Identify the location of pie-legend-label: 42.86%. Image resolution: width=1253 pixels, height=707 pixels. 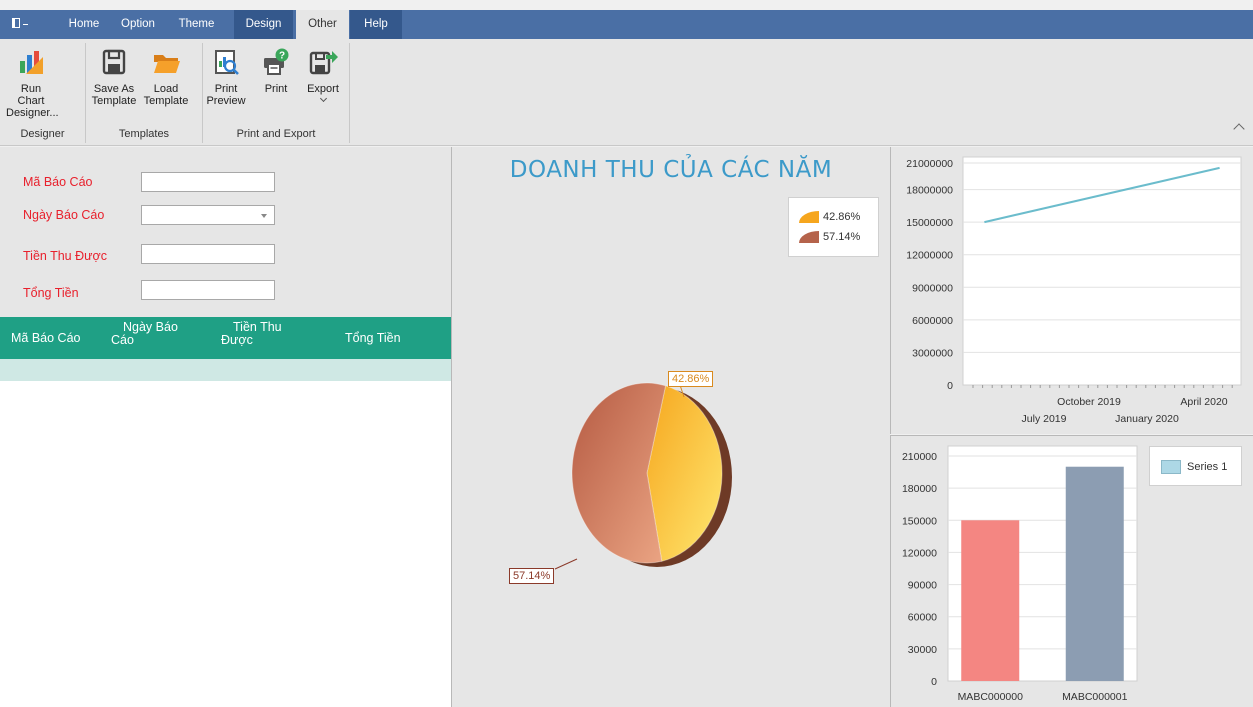
(842, 217).